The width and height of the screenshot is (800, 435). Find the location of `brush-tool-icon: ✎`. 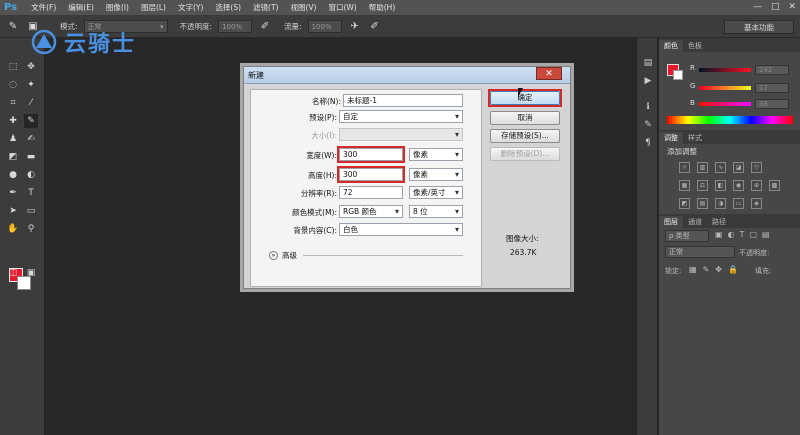

brush-tool-icon: ✎ is located at coordinates (31, 121).